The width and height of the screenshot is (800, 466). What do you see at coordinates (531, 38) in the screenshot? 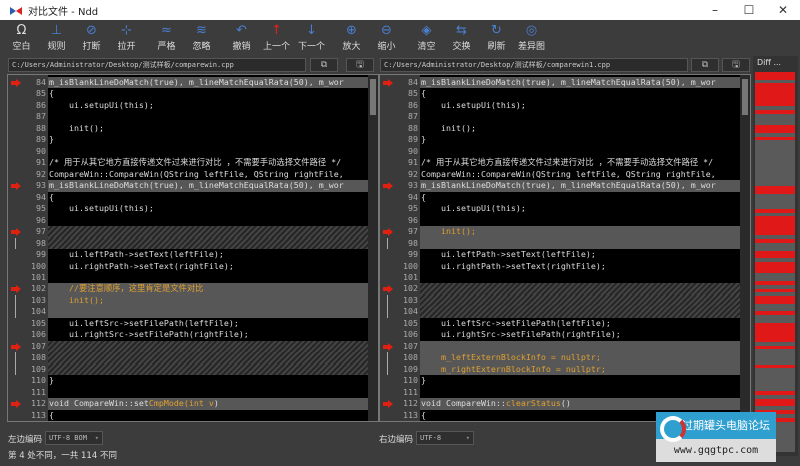
I see `toolbar-button-diff-map: ◎ 差异图` at bounding box center [531, 38].